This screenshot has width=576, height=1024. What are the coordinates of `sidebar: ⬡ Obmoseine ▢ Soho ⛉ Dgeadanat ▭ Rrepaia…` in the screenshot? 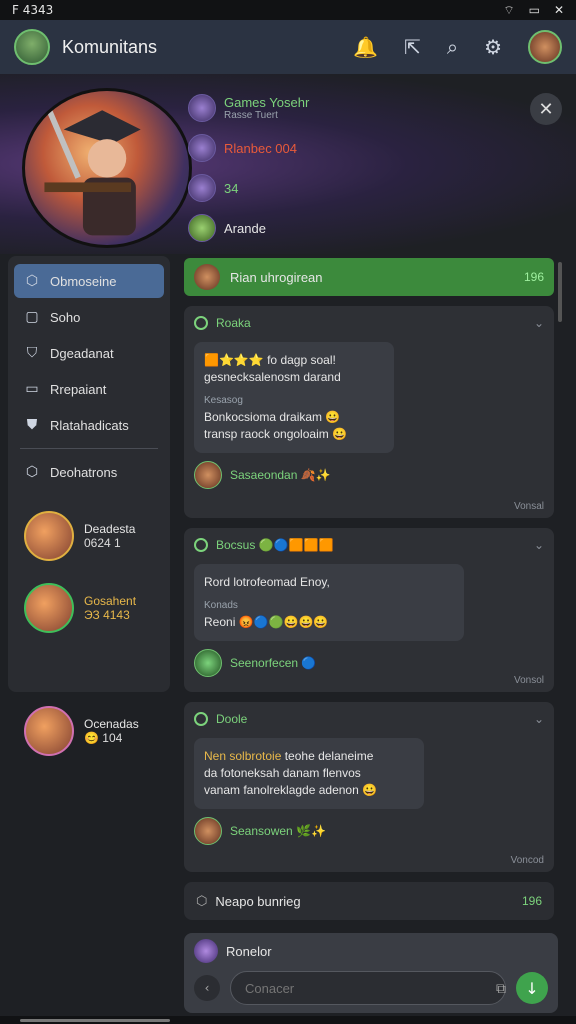 It's located at (89, 474).